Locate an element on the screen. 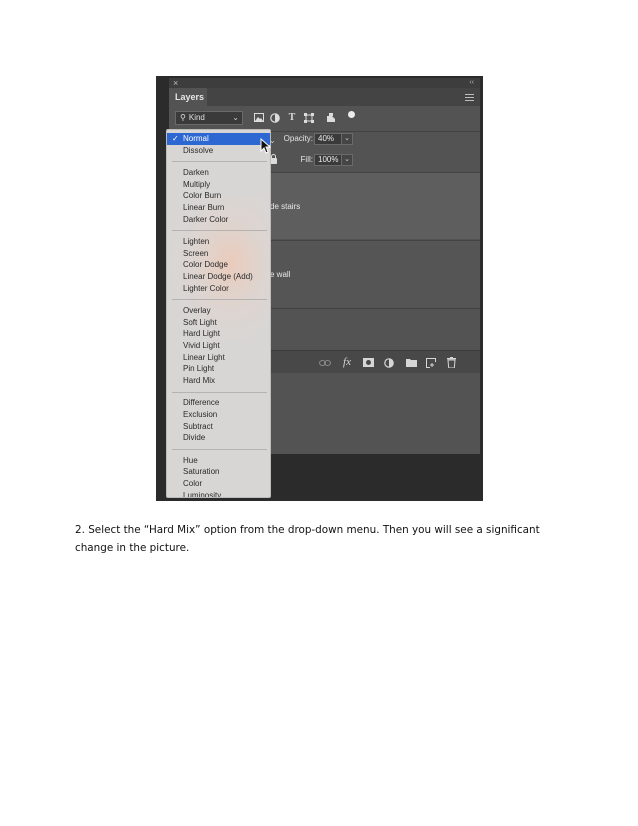 This screenshot has height=826, width=638. panel-tab-row: Layers is located at coordinates (324, 97).